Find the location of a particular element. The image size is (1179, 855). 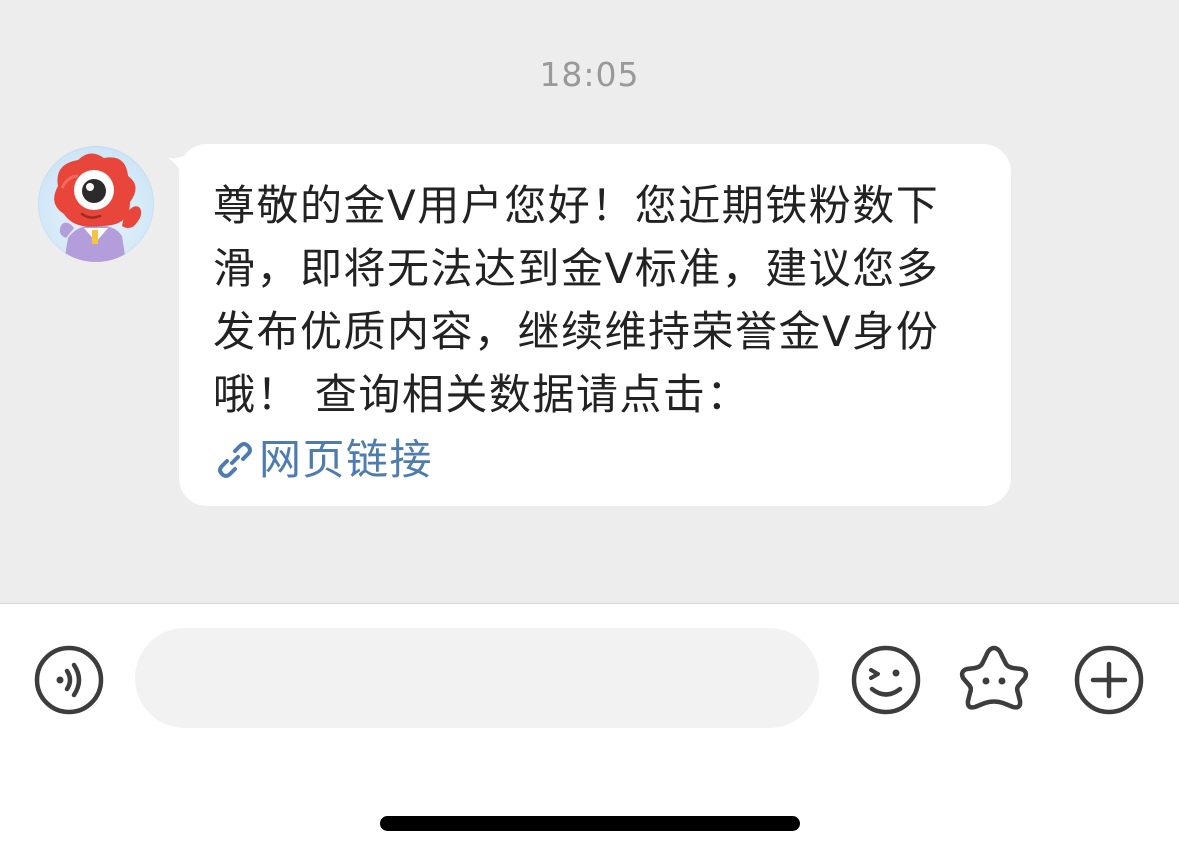

web-link: 网页链接 is located at coordinates (597, 459).